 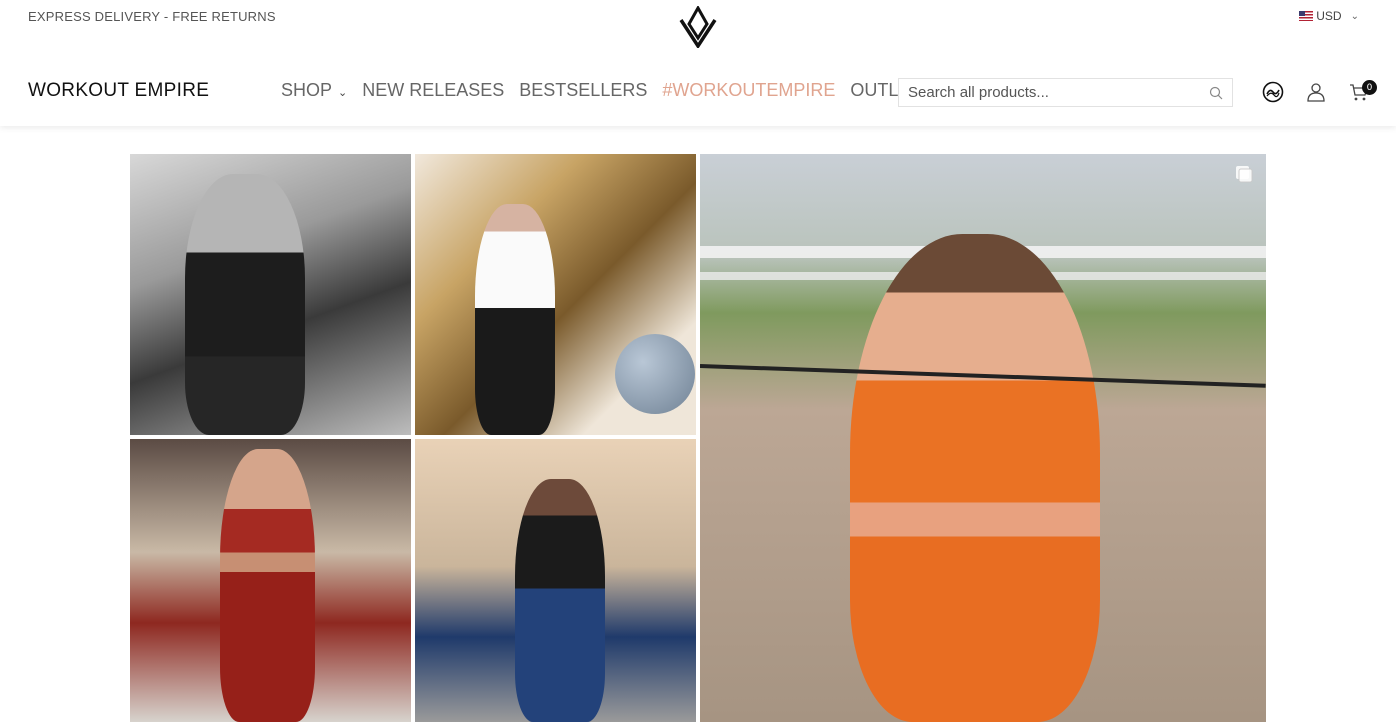 I want to click on currency-selector: USD ⌄, so click(x=1329, y=16).